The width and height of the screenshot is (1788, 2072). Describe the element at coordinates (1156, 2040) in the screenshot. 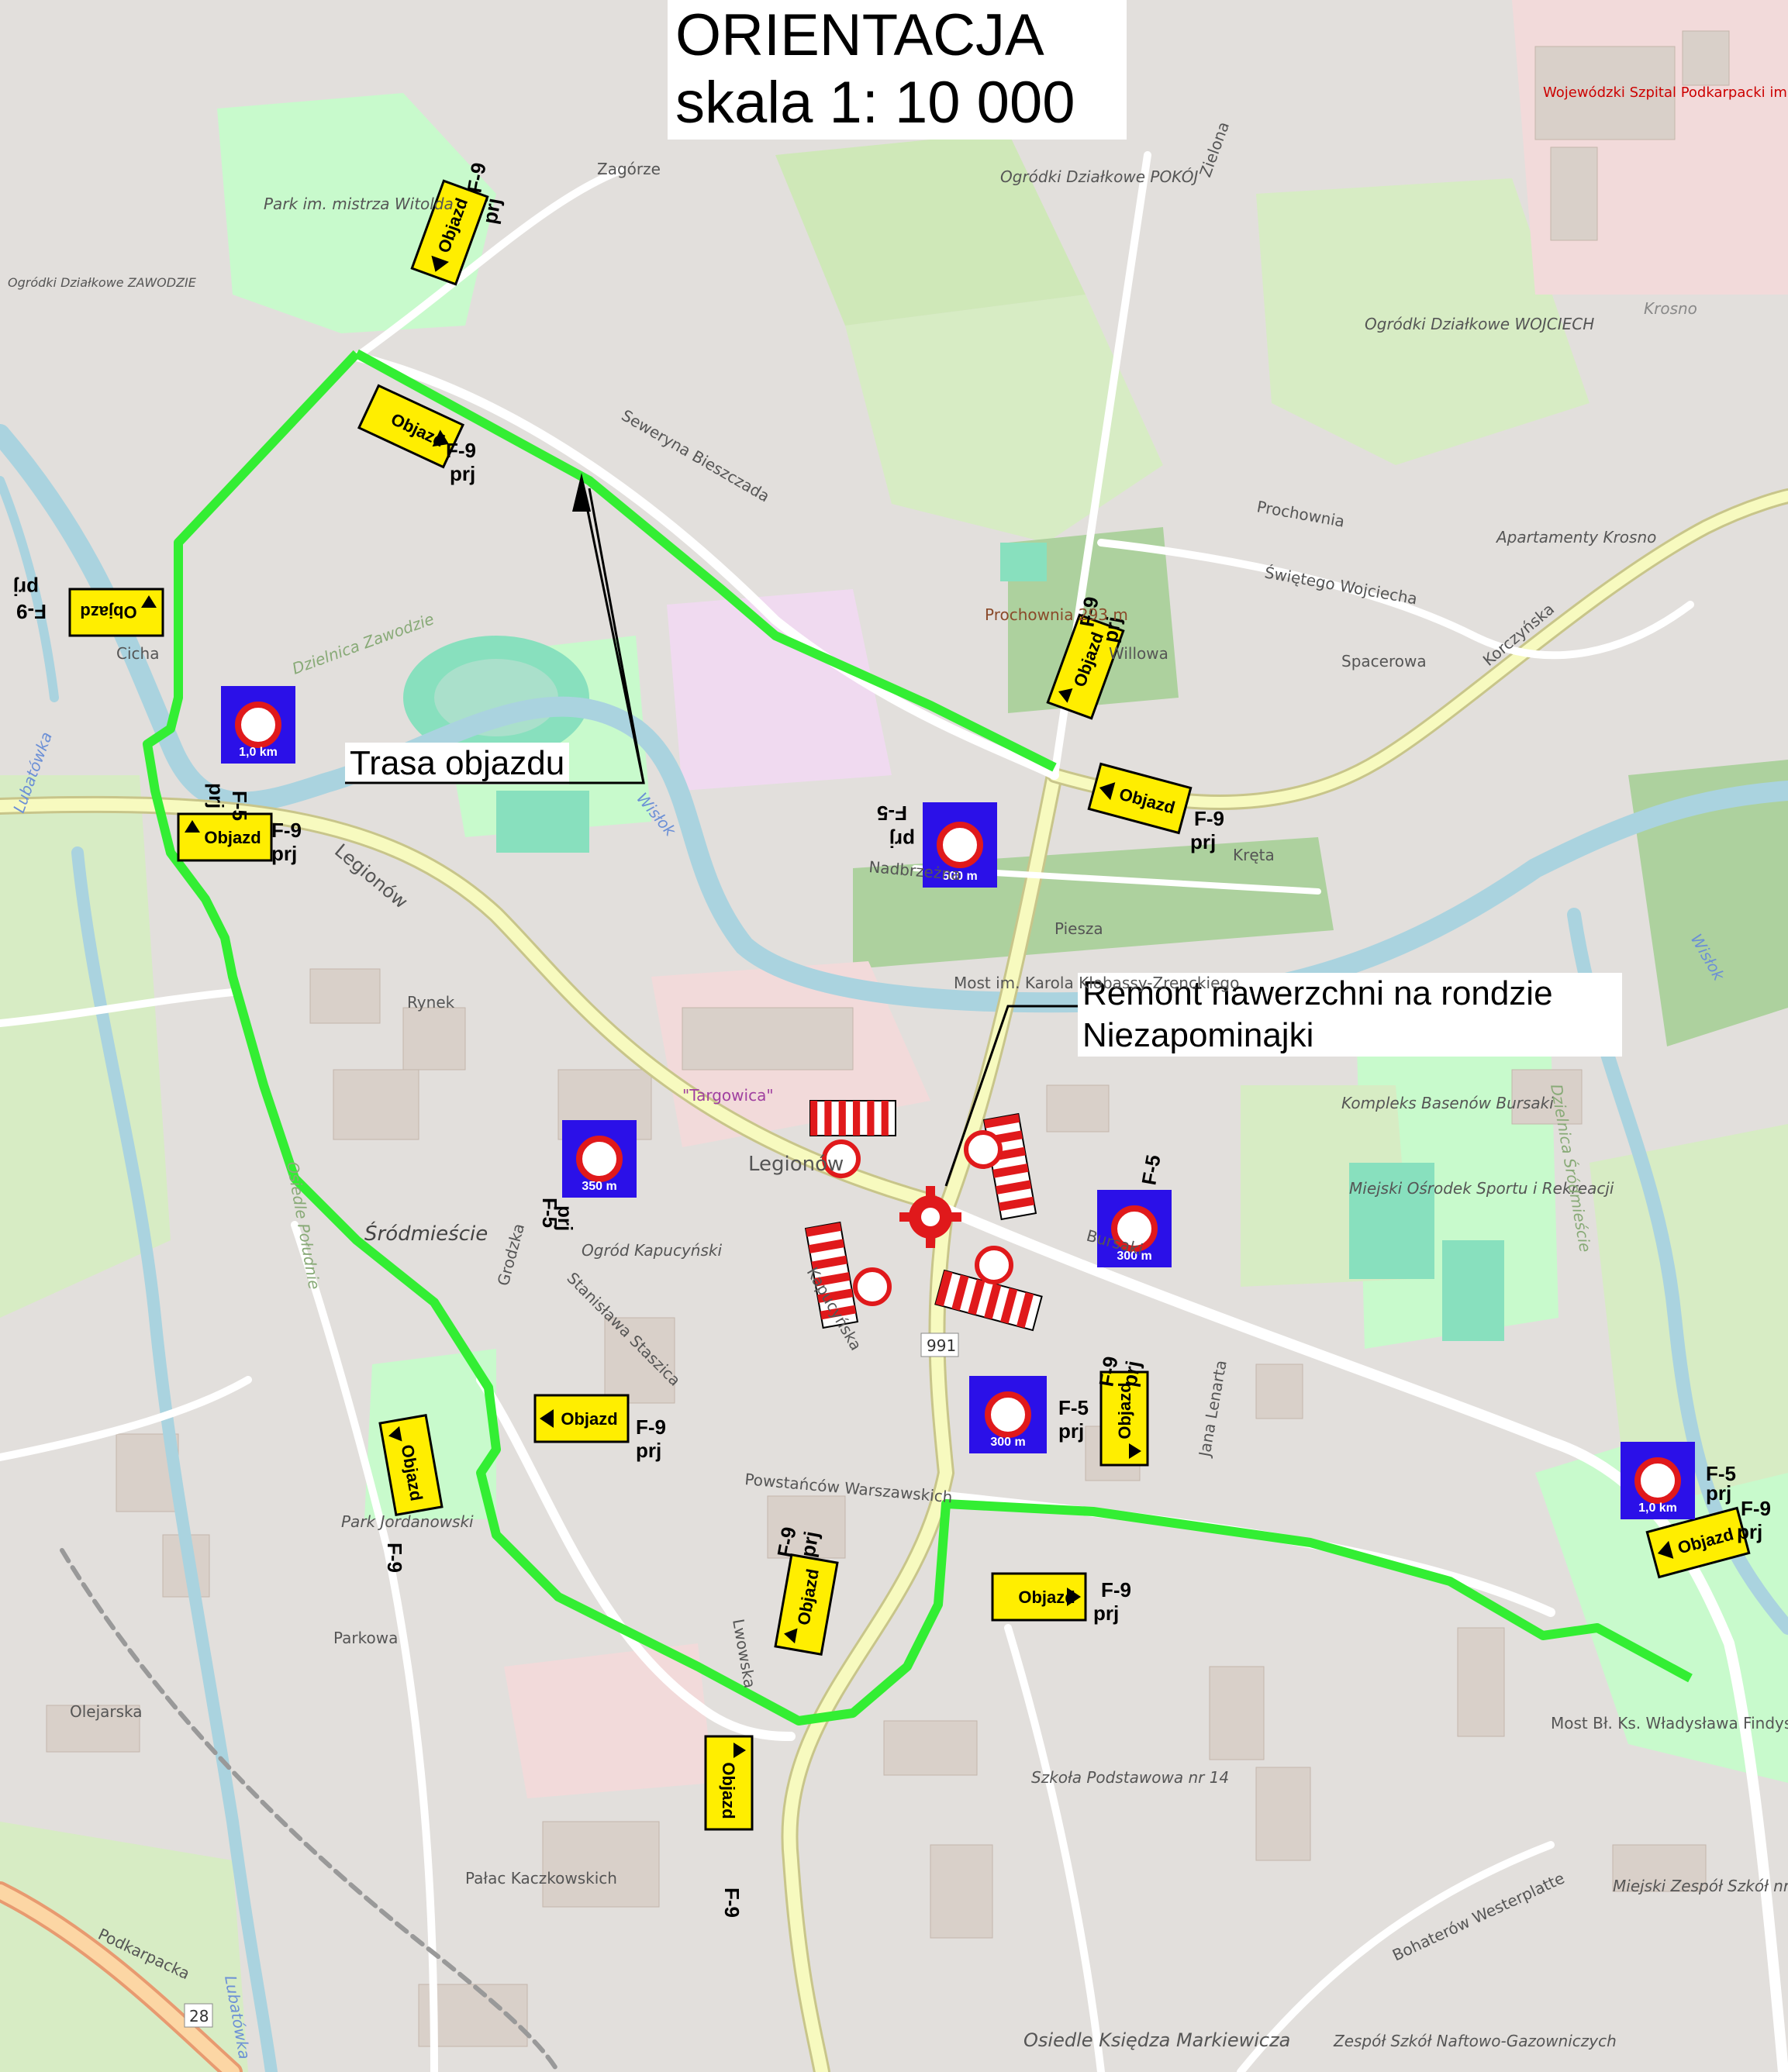

I see `label-osiedle: Osiedle Księdza Markiewicza` at that location.